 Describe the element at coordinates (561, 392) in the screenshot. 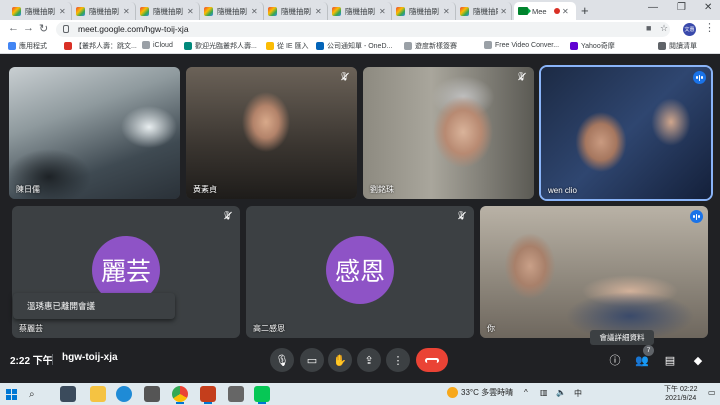

I see `volume-icon: 🔈` at that location.